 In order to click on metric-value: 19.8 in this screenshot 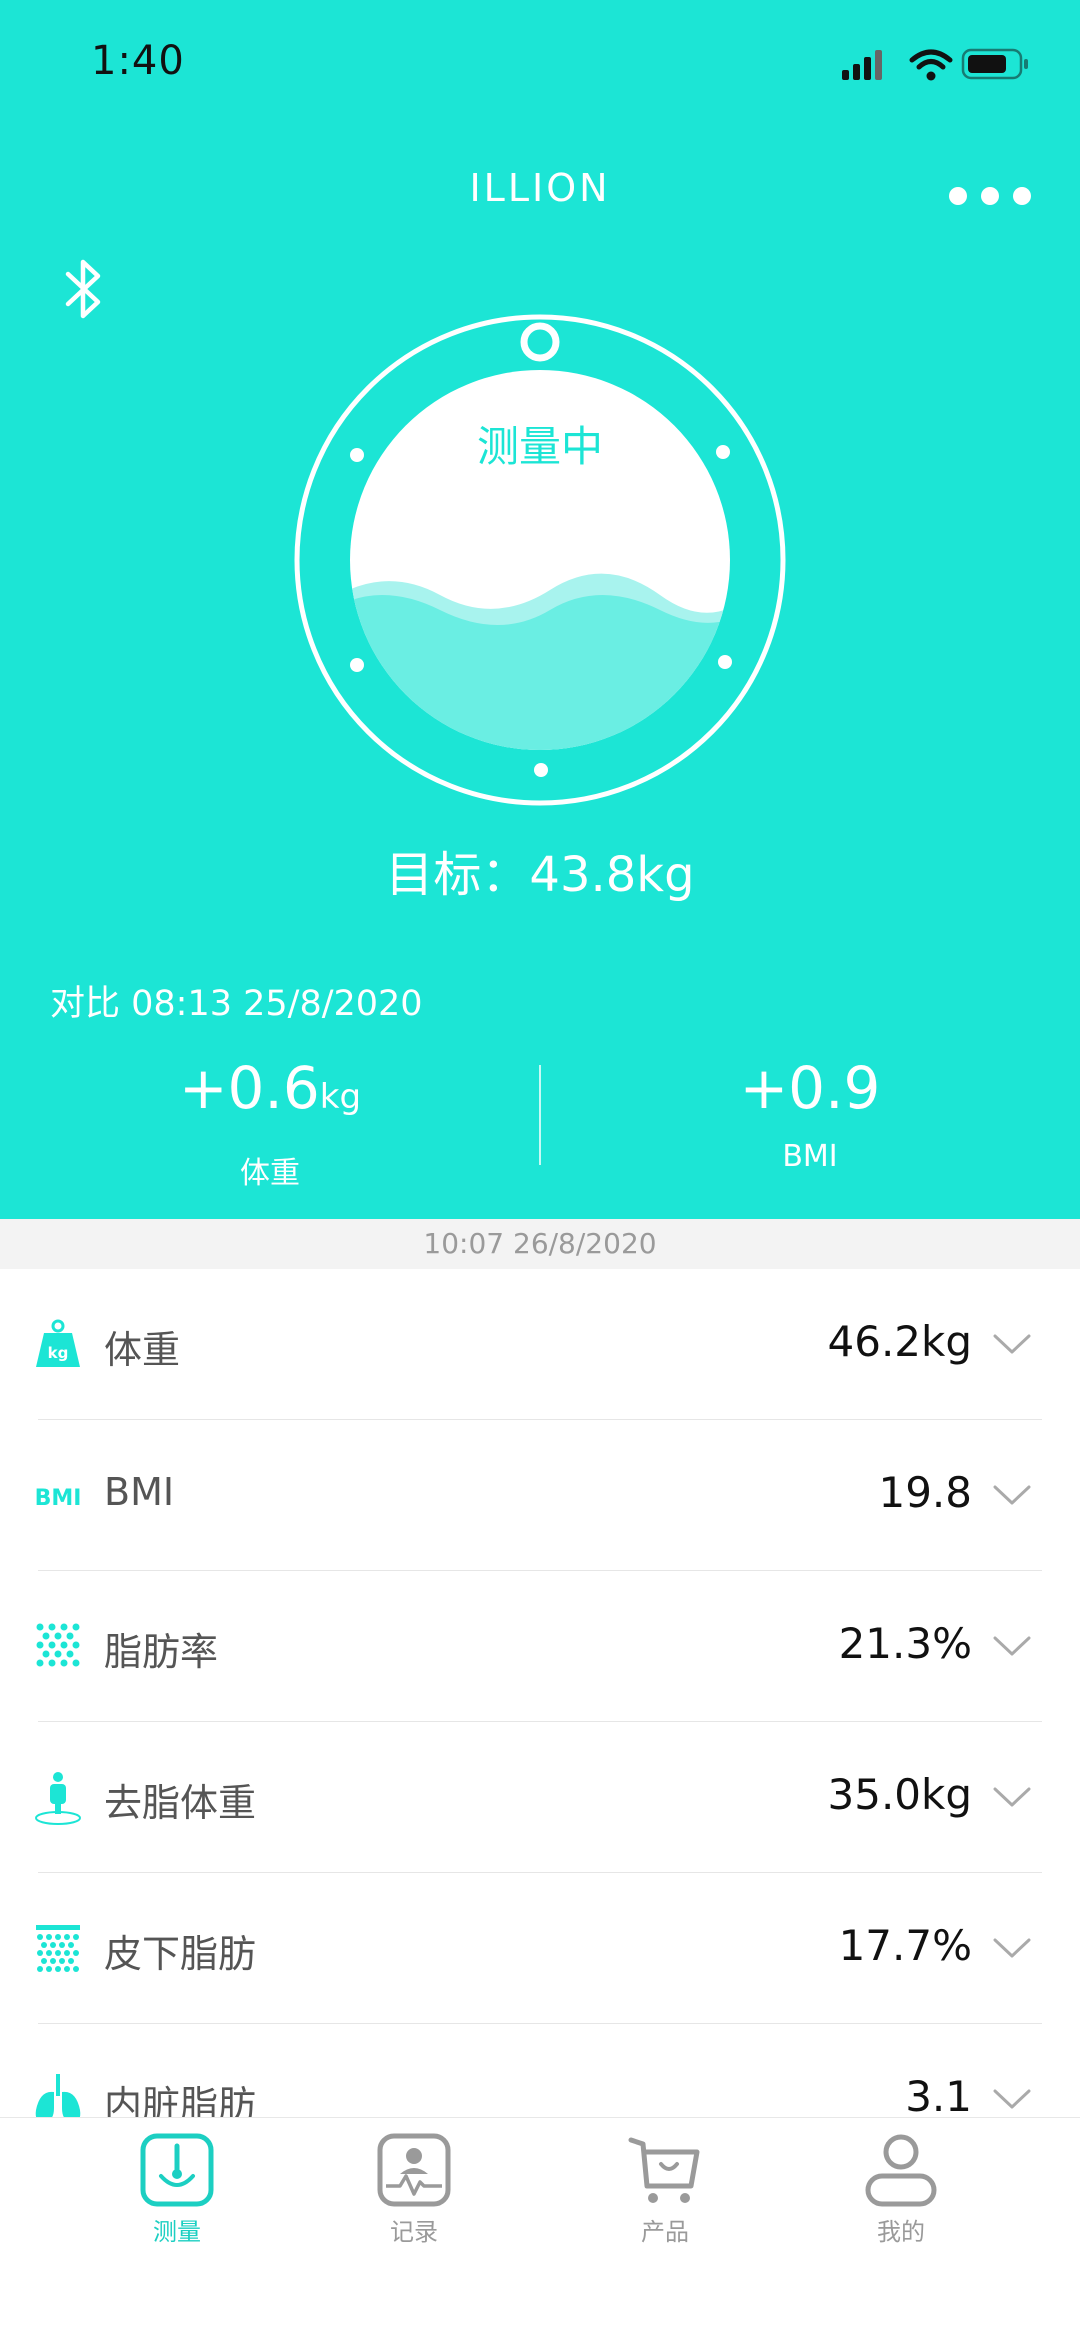, I will do `click(925, 1492)`.